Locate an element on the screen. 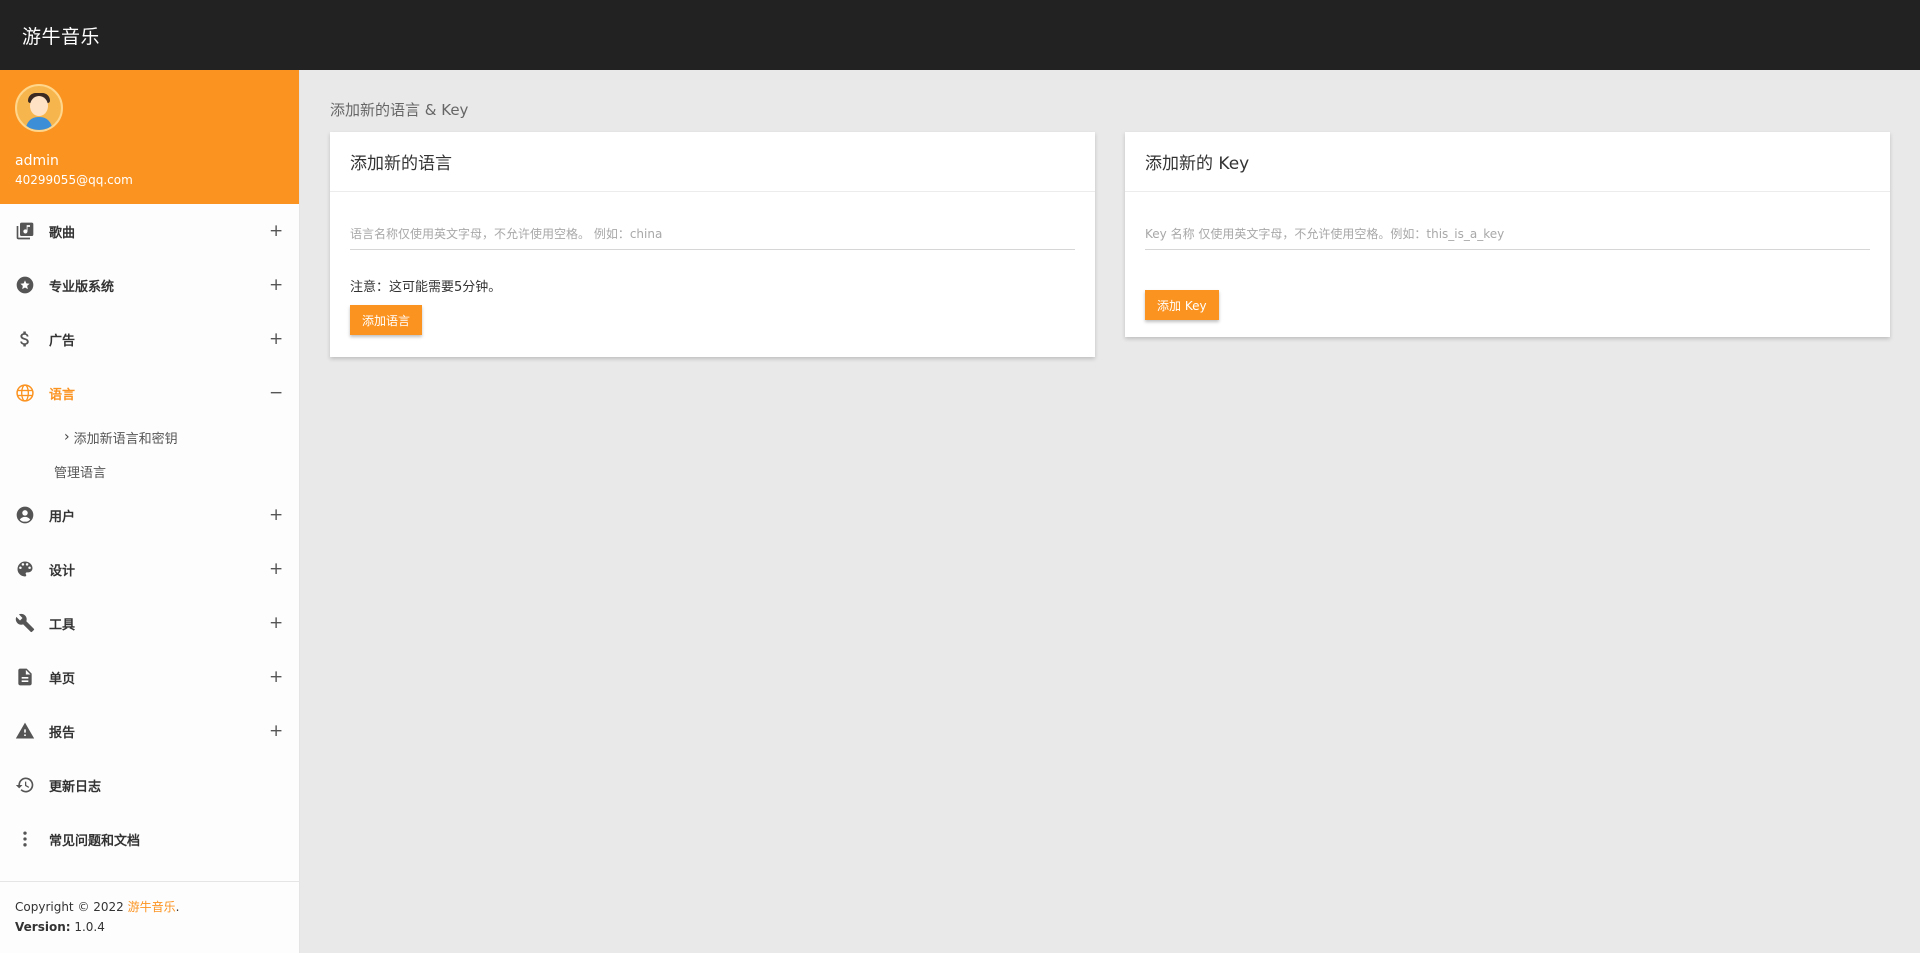 Image resolution: width=1920 pixels, height=953 pixels. sidebar-item-label: 报告 is located at coordinates (62, 733).